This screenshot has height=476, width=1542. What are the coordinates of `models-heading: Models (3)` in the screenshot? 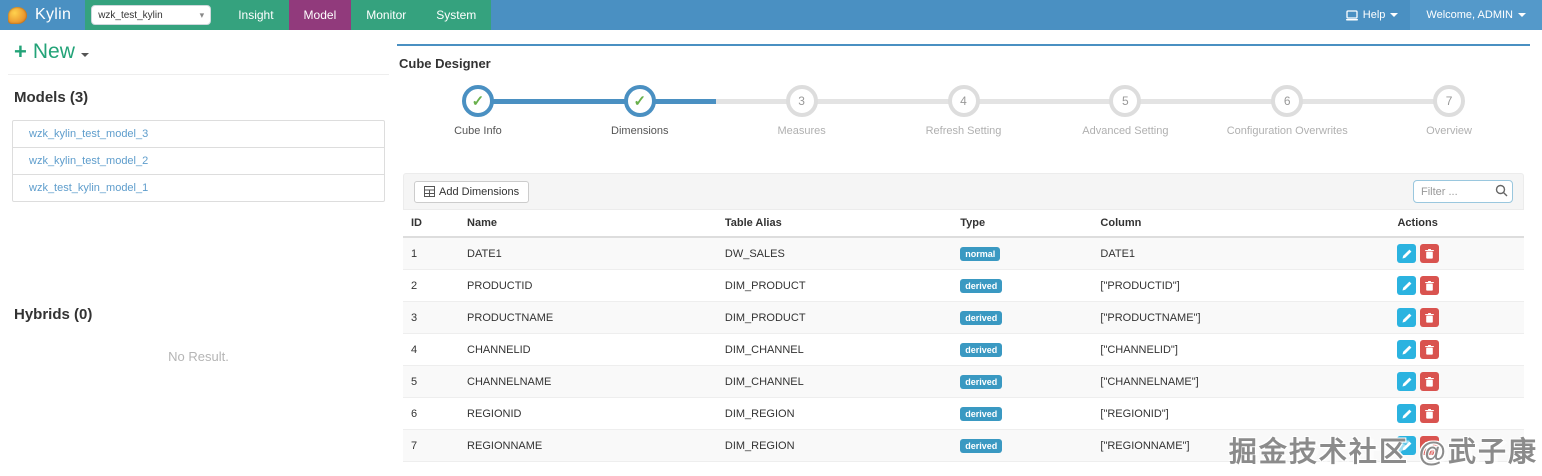 It's located at (51, 97).